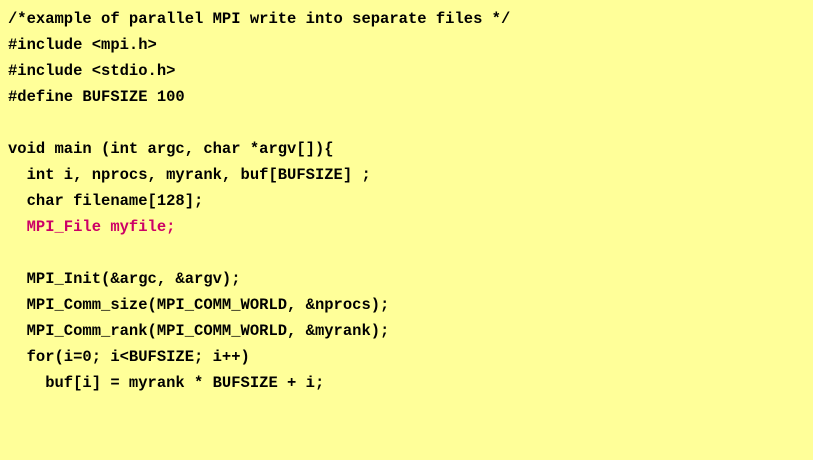 The width and height of the screenshot is (813, 460). Describe the element at coordinates (199, 305) in the screenshot. I see `code-line-mpi-comm-size: MPI_Comm_size(MPI_COMM_WORLD, &nprocs);` at that location.